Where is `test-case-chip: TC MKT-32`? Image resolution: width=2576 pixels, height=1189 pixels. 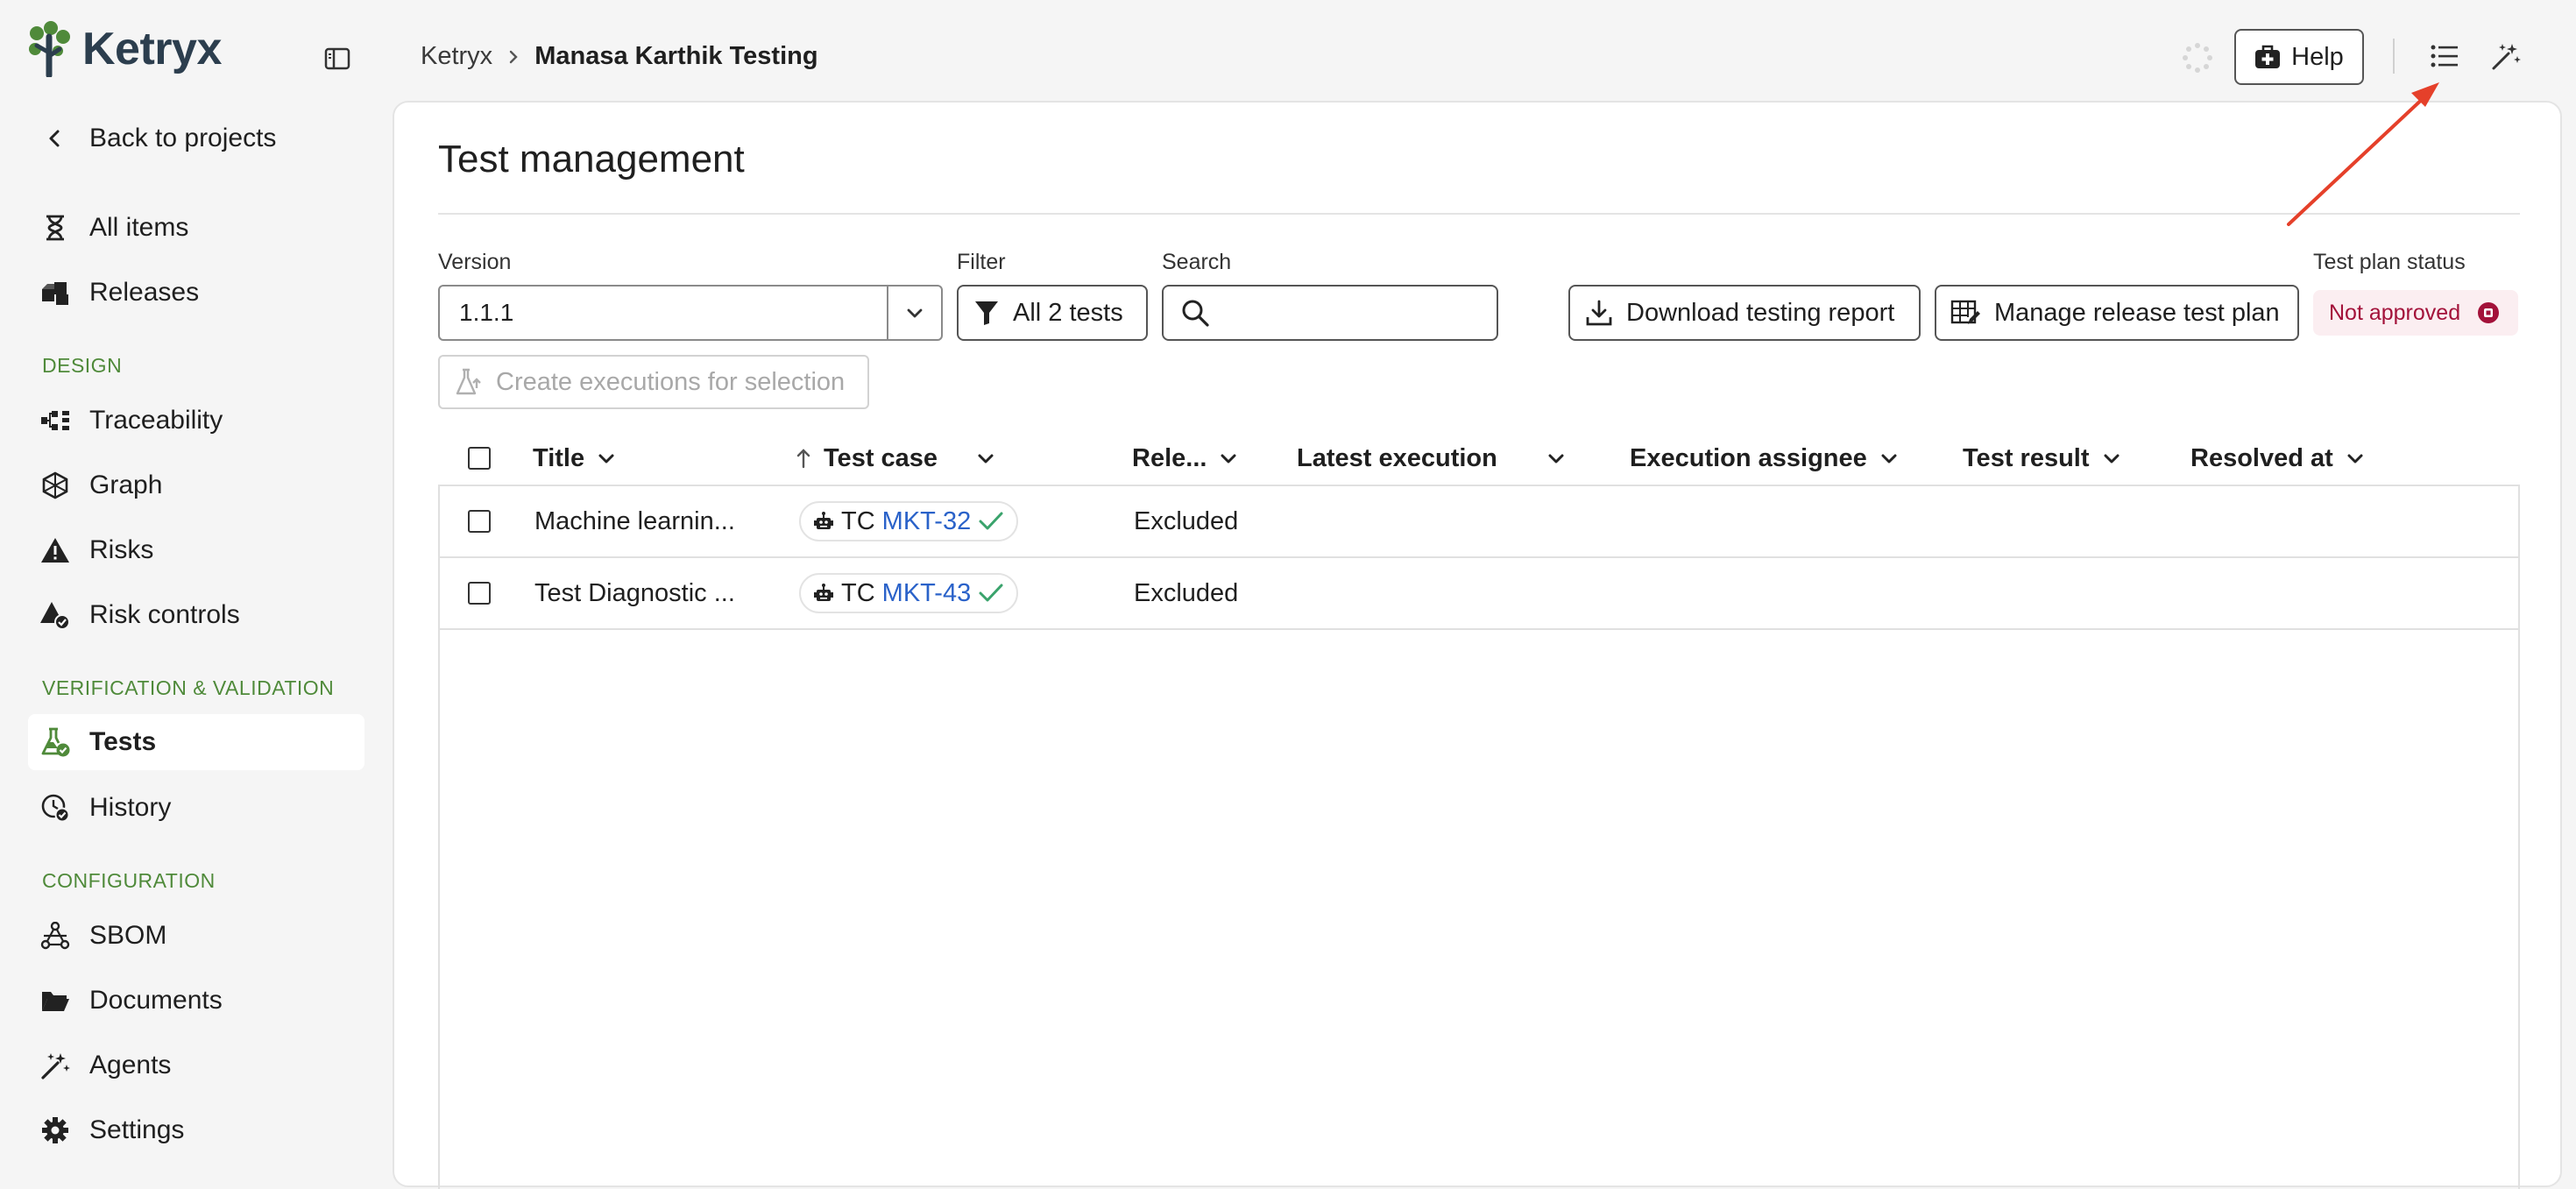 test-case-chip: TC MKT-32 is located at coordinates (909, 521).